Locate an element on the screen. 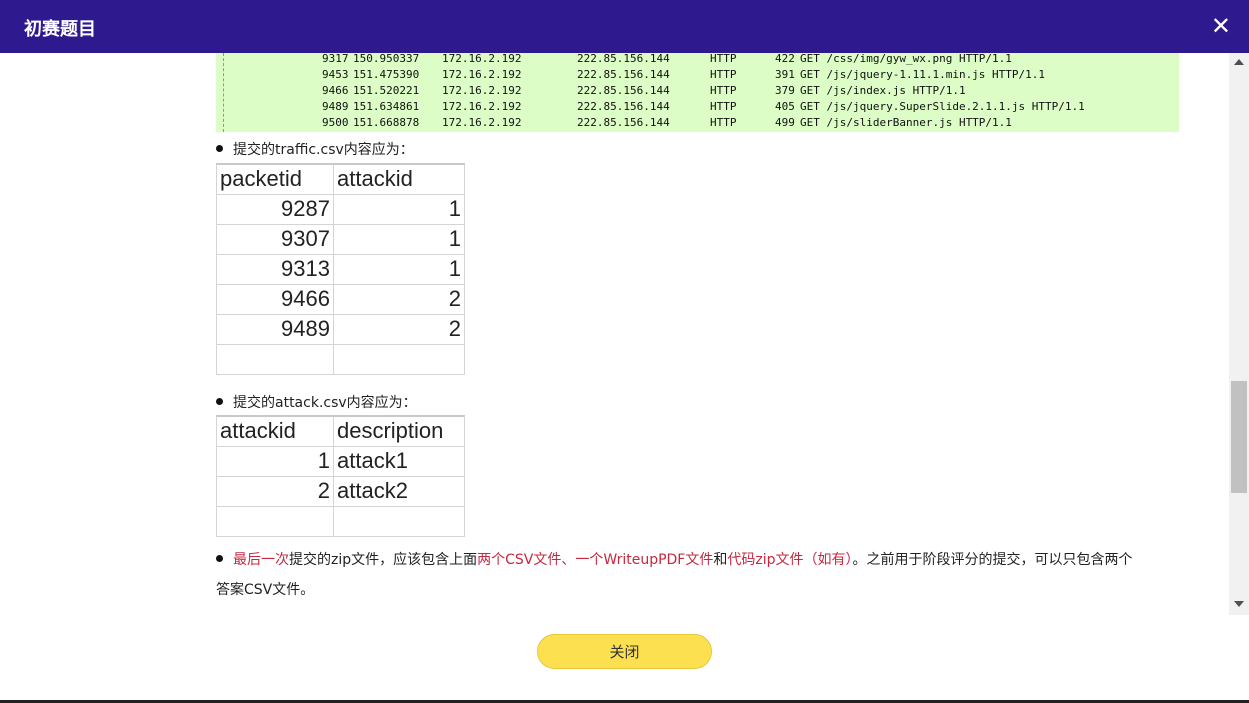  table-header-cell: packetid is located at coordinates (275, 179).